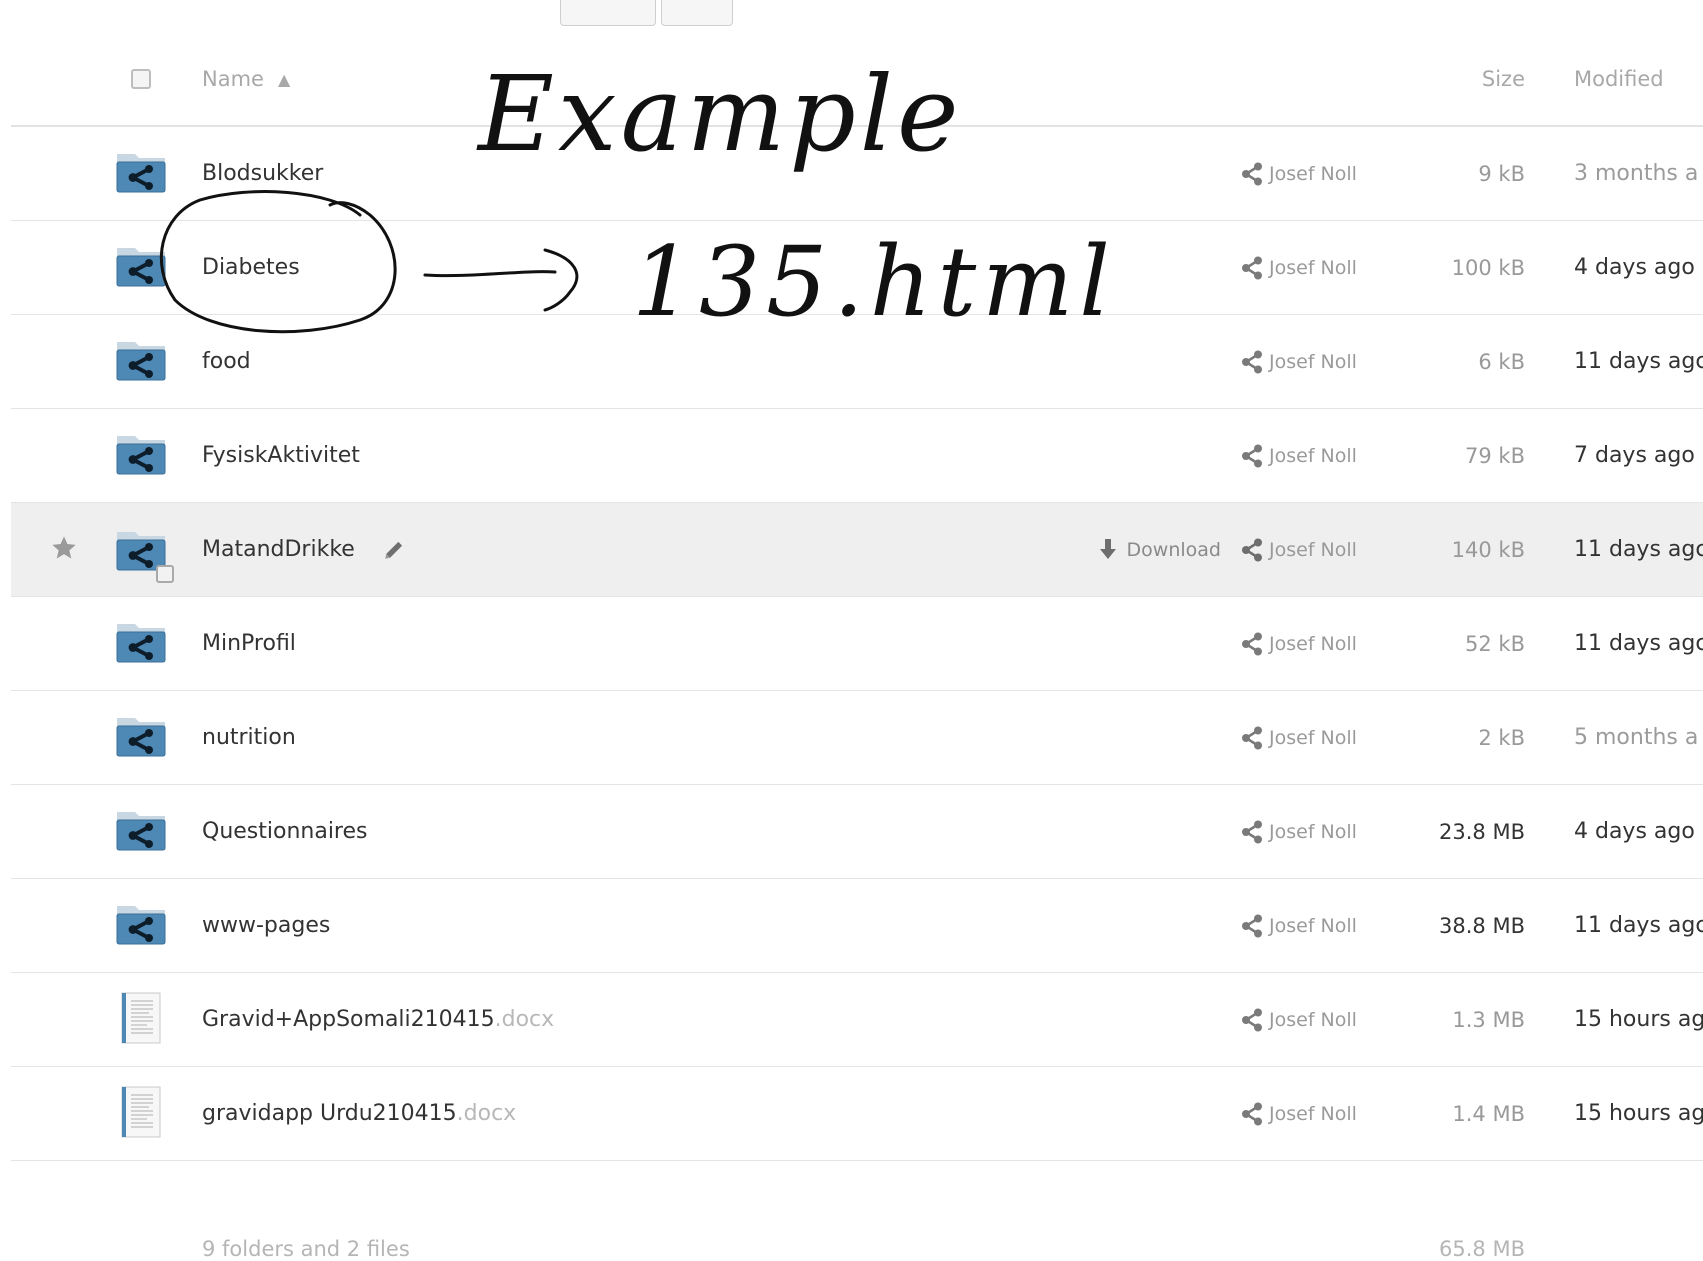  I want to click on file-row-minprofil: MinProfil Josef Noll 52 kB 11 days agc, so click(857, 643).